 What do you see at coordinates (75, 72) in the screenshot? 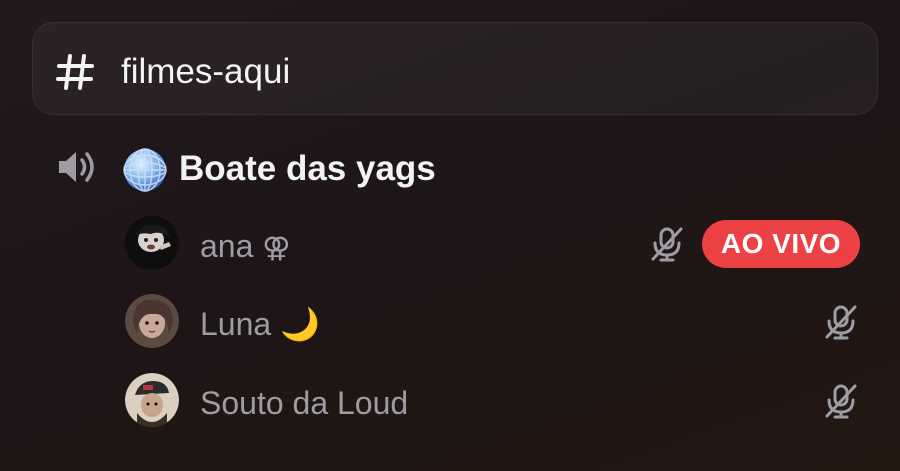
I see `hash-icon` at bounding box center [75, 72].